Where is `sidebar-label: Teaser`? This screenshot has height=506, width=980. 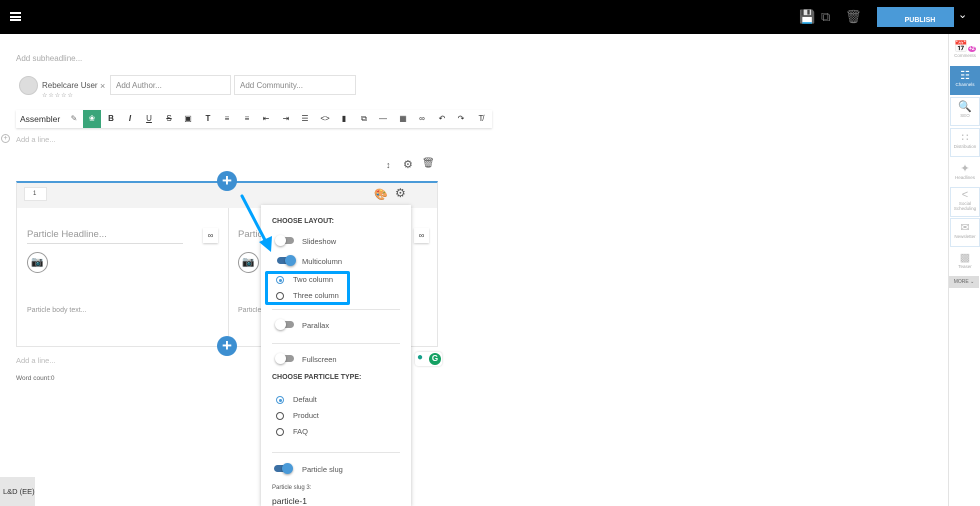
sidebar-label: Teaser is located at coordinates (965, 267).